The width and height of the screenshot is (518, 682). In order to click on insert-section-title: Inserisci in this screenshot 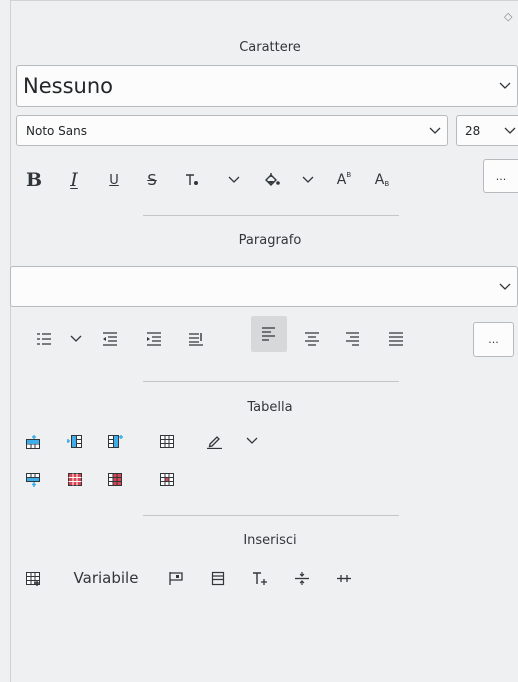, I will do `click(270, 540)`.